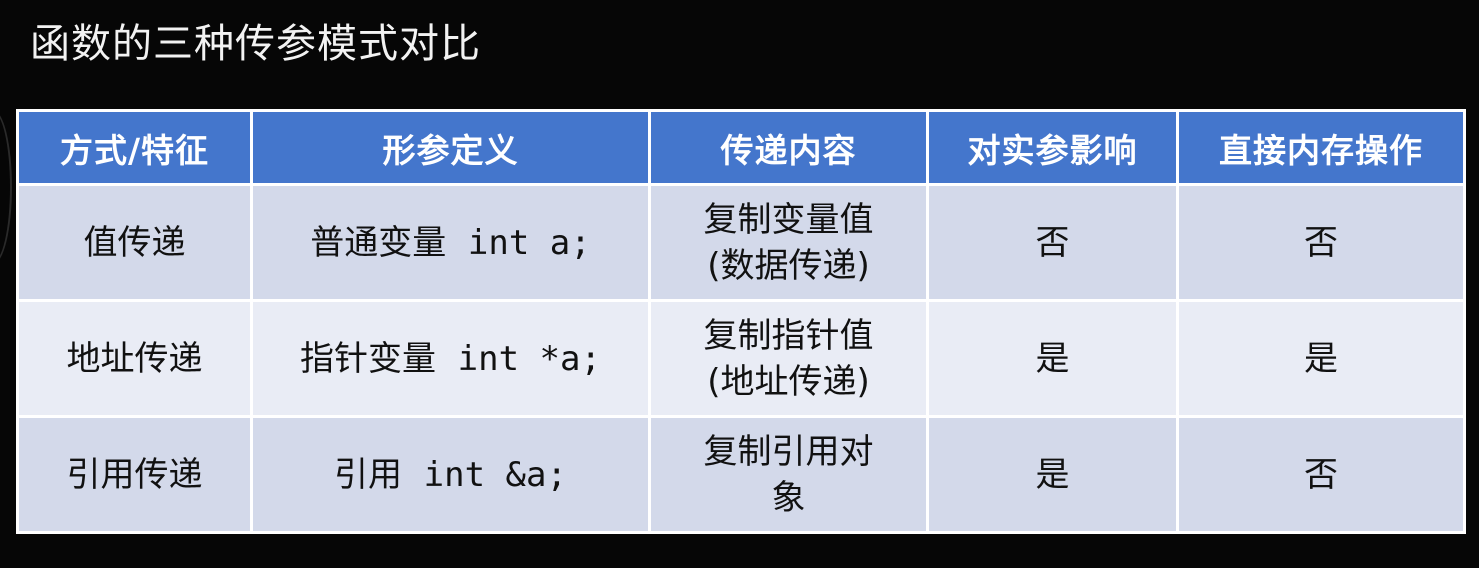  What do you see at coordinates (788, 335) in the screenshot?
I see `content-line-1: 复制指针值` at bounding box center [788, 335].